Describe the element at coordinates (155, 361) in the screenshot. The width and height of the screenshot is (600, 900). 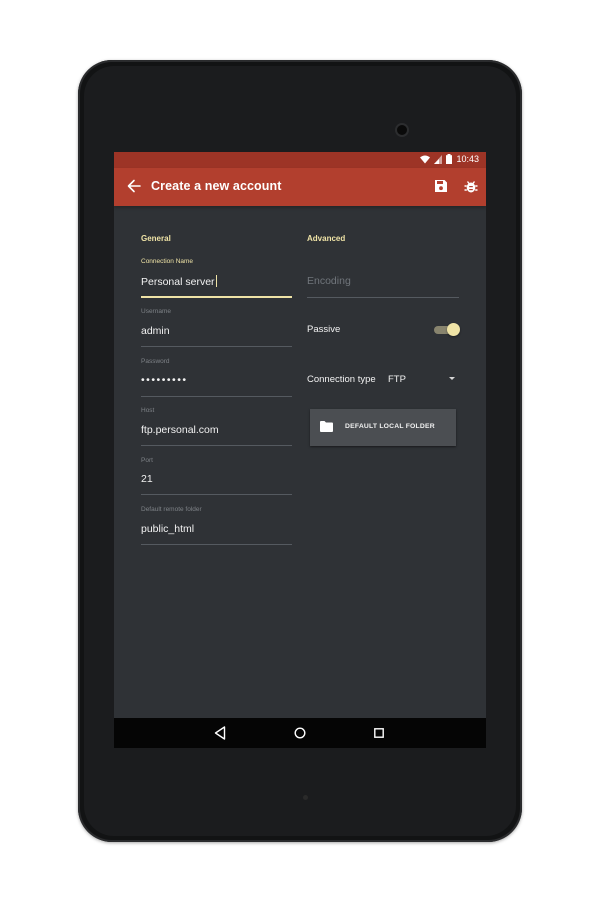
I see `password-label: Password` at that location.